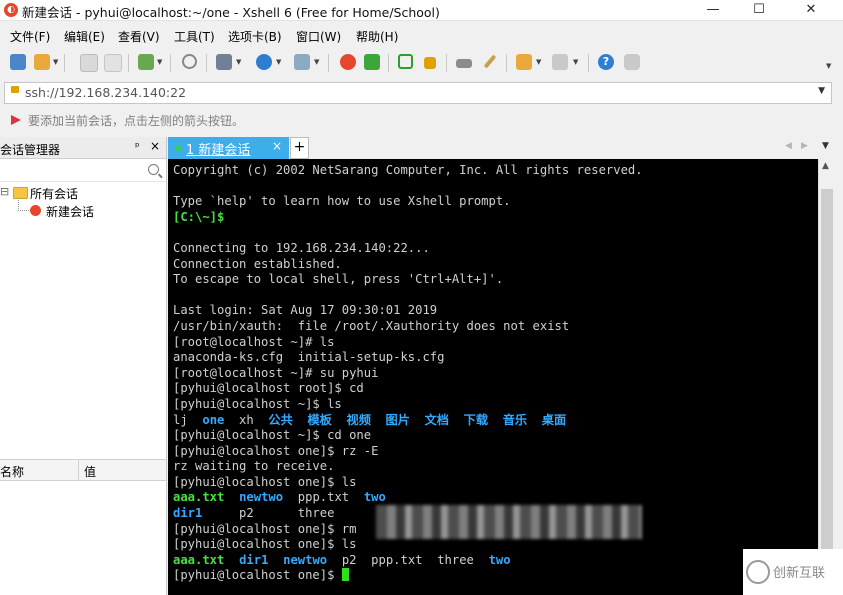 The image size is (843, 595). Describe the element at coordinates (318, 36) in the screenshot. I see `menu-window: 窗口(W)` at that location.